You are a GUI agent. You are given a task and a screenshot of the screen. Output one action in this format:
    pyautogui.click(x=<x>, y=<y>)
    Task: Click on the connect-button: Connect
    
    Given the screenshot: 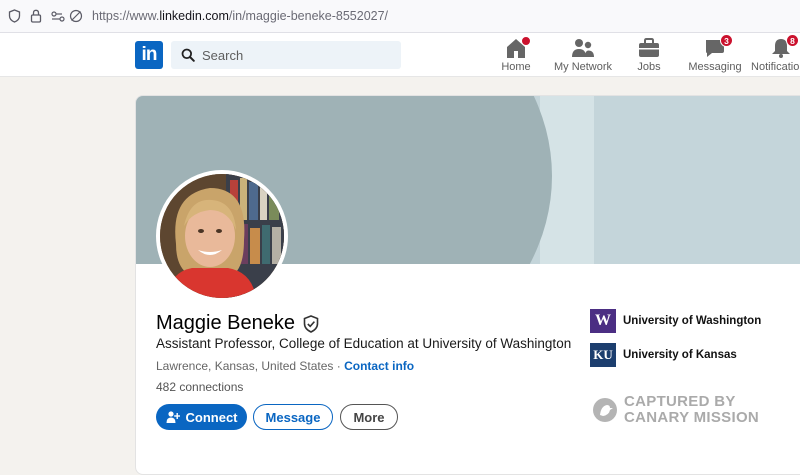 What is the action you would take?
    pyautogui.click(x=201, y=417)
    